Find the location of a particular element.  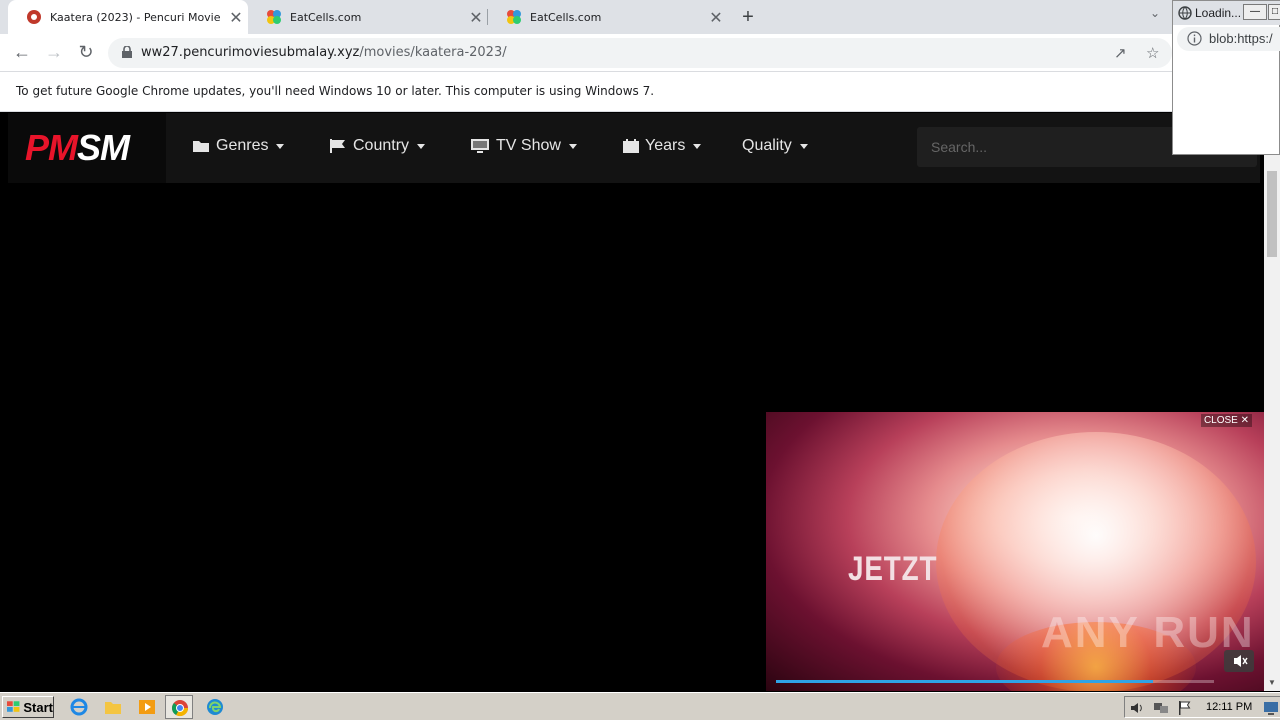

tab-search-chevron-icon: ⌄ is located at coordinates (1155, 13).